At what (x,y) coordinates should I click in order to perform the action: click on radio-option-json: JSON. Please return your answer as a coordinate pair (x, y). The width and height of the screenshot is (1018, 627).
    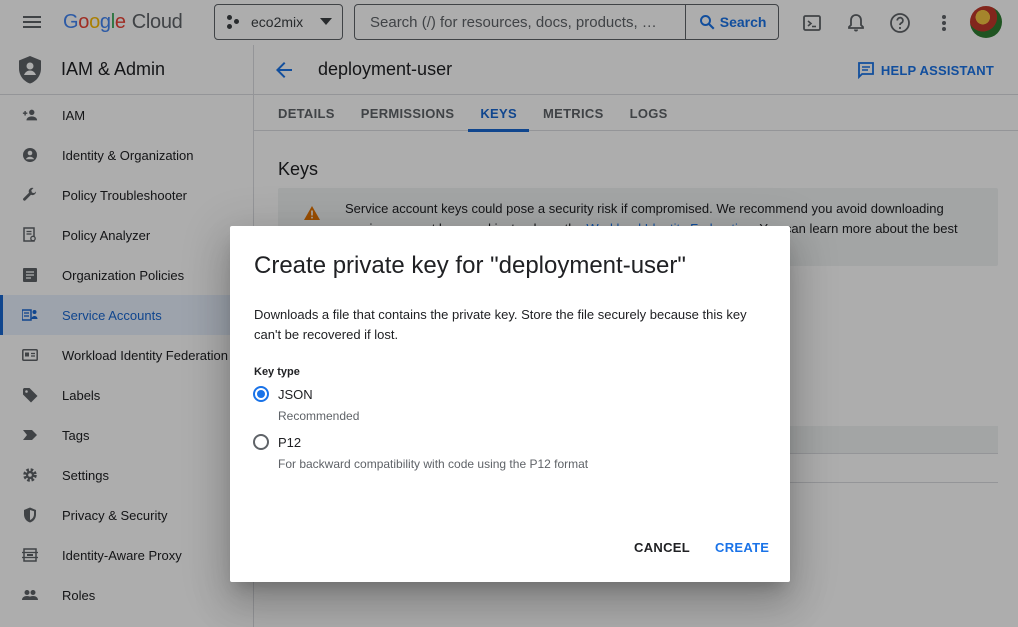
    Looking at the image, I should click on (283, 394).